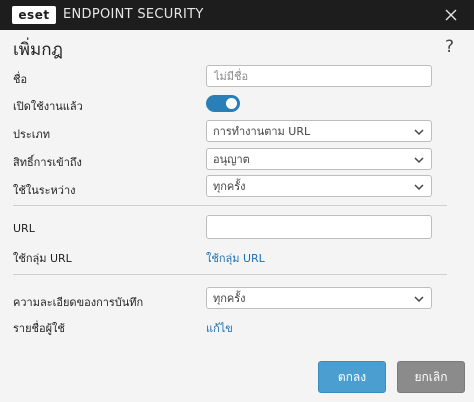 This screenshot has height=402, width=474. Describe the element at coordinates (237, 15) in the screenshot. I see `title-bar: eset ENDPOINT SECURITY` at that location.